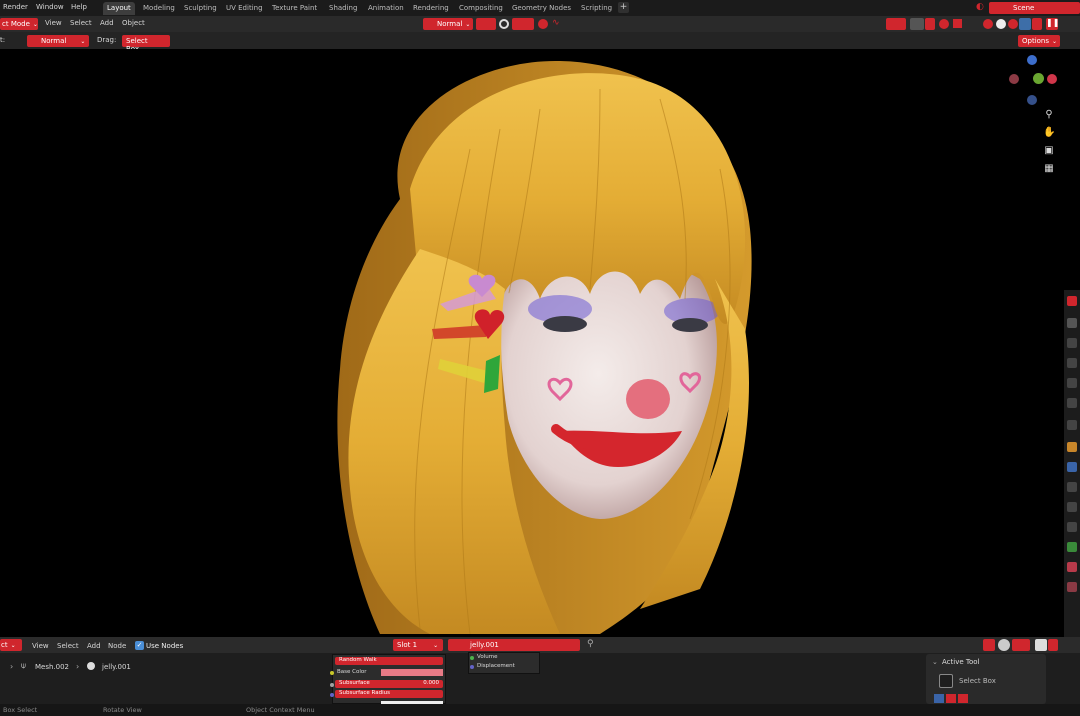 This screenshot has height=716, width=1080. Describe the element at coordinates (1052, 79) in the screenshot. I see `gizmo-x-axis` at that location.